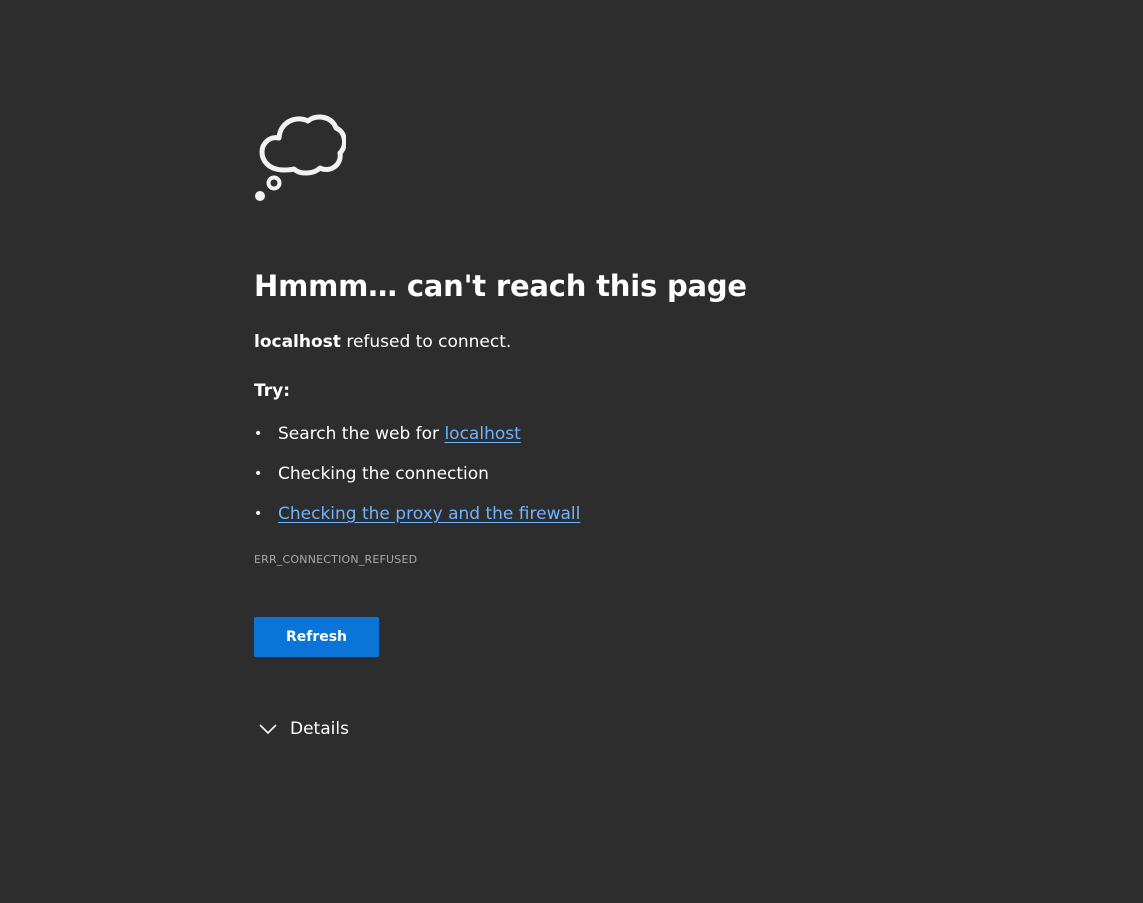 The height and width of the screenshot is (903, 1143). What do you see at coordinates (426, 342) in the screenshot?
I see `error-message-text: refused to connect.` at bounding box center [426, 342].